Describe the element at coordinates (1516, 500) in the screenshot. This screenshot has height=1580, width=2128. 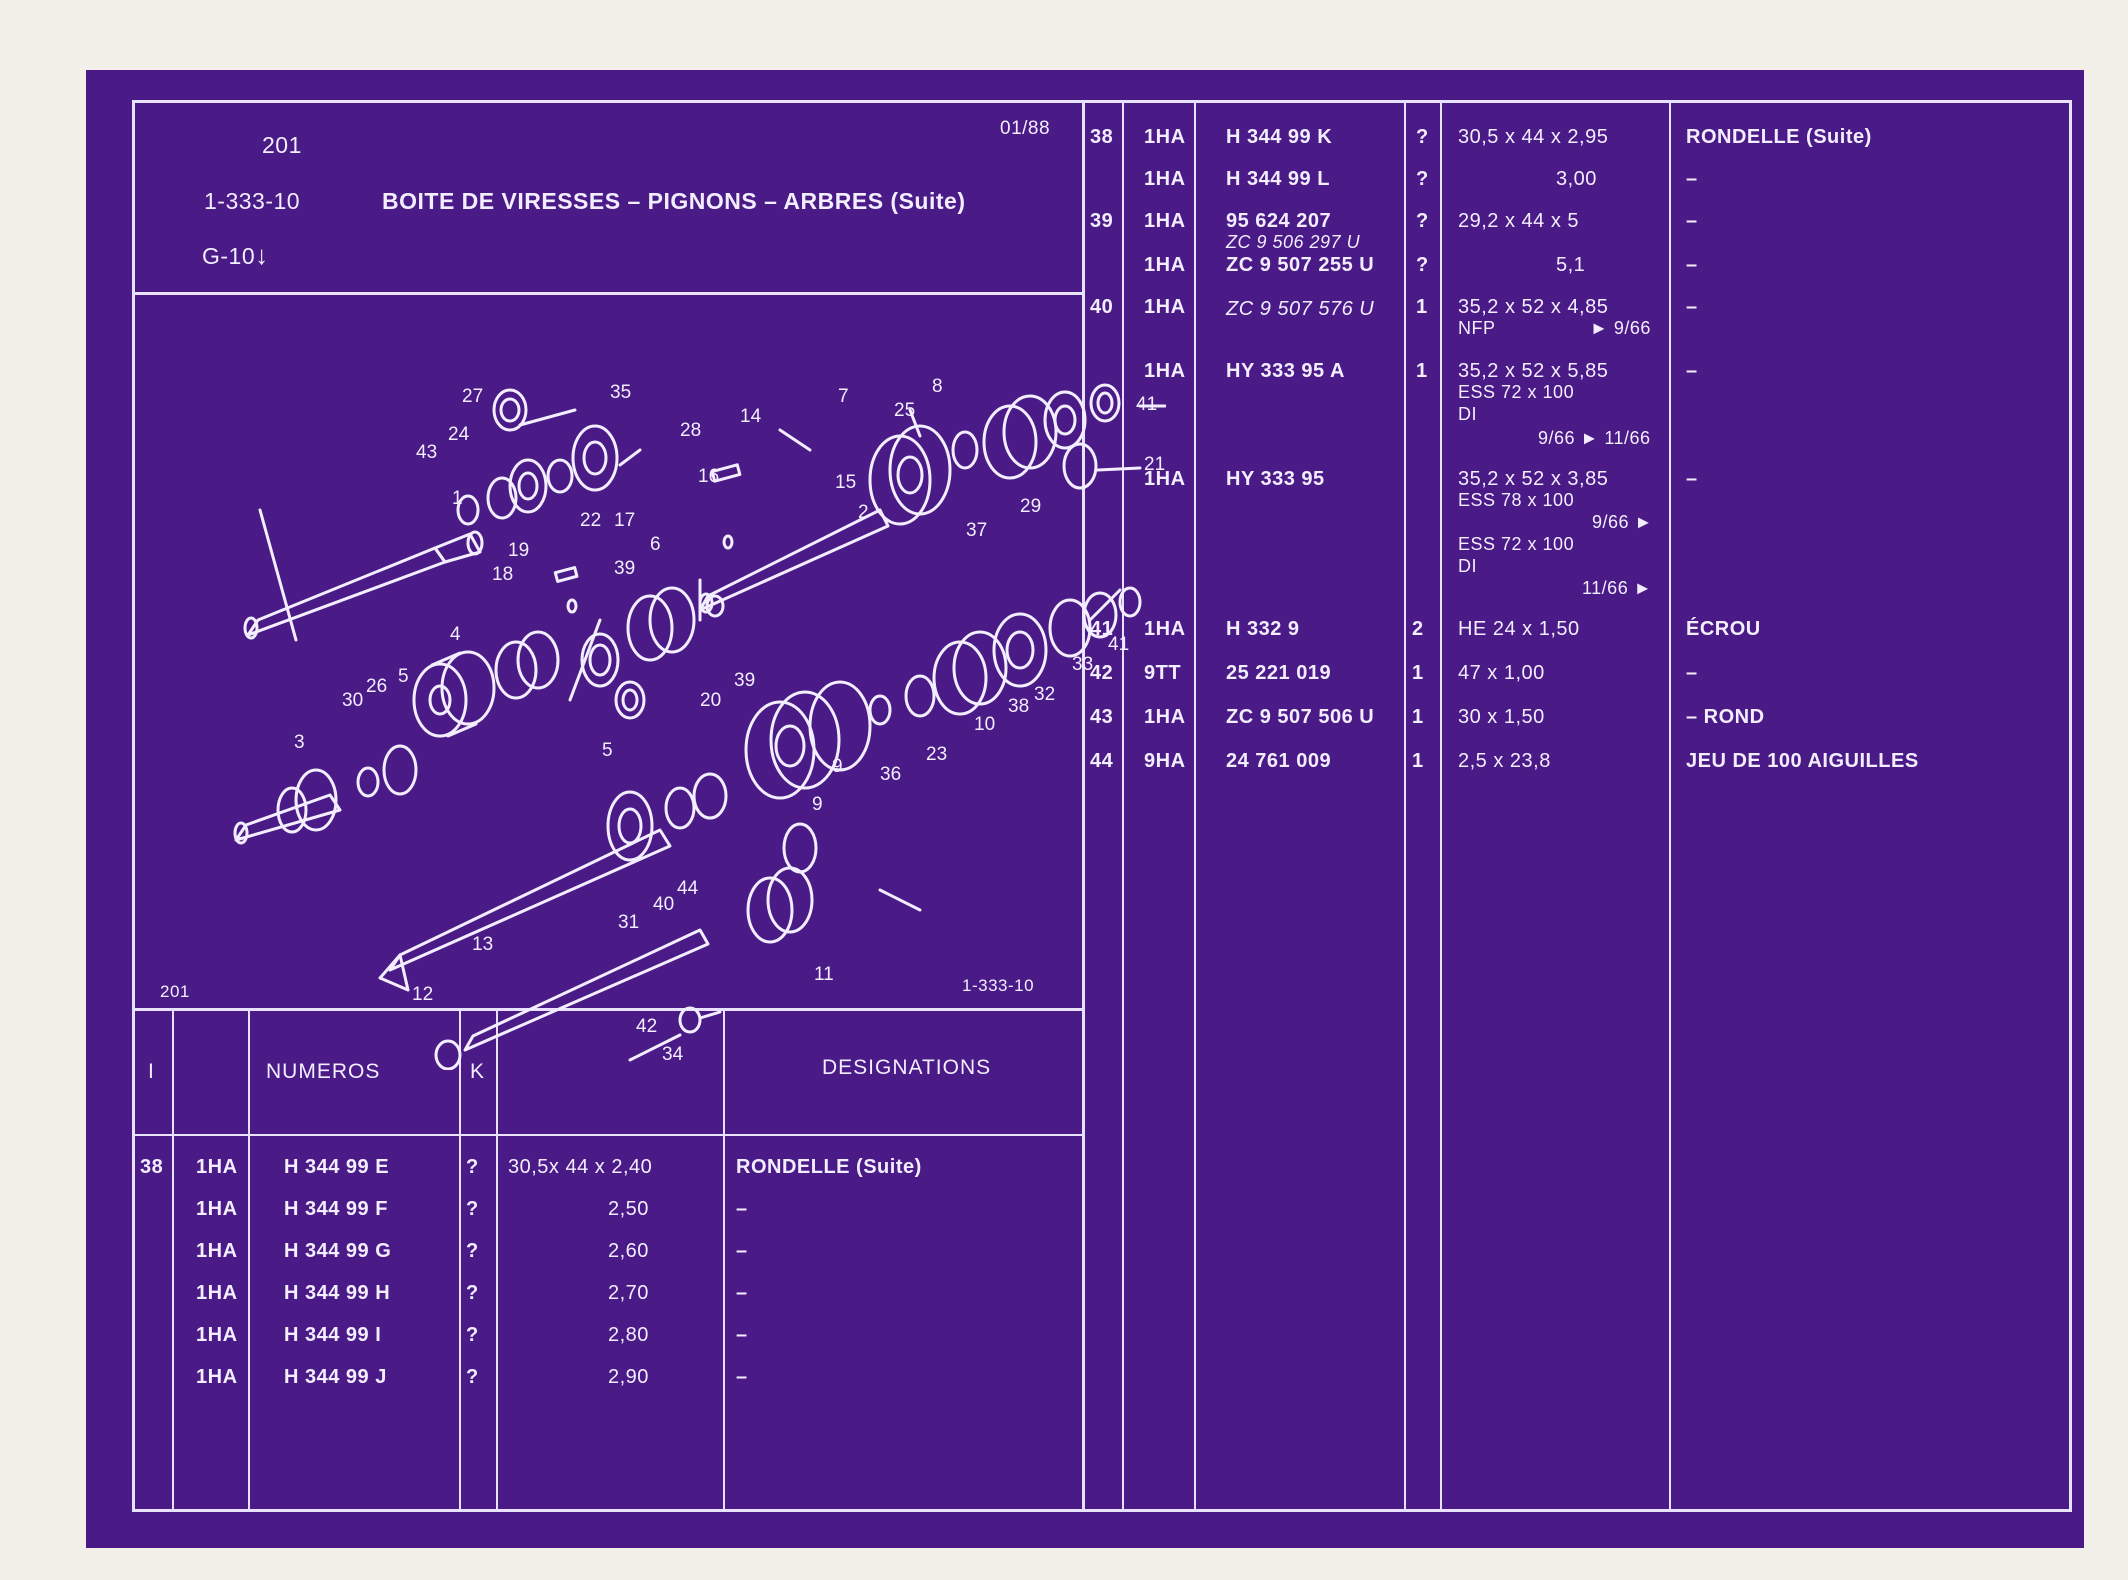
I see `table-cell-dims-note: ESS 78 x 100` at that location.